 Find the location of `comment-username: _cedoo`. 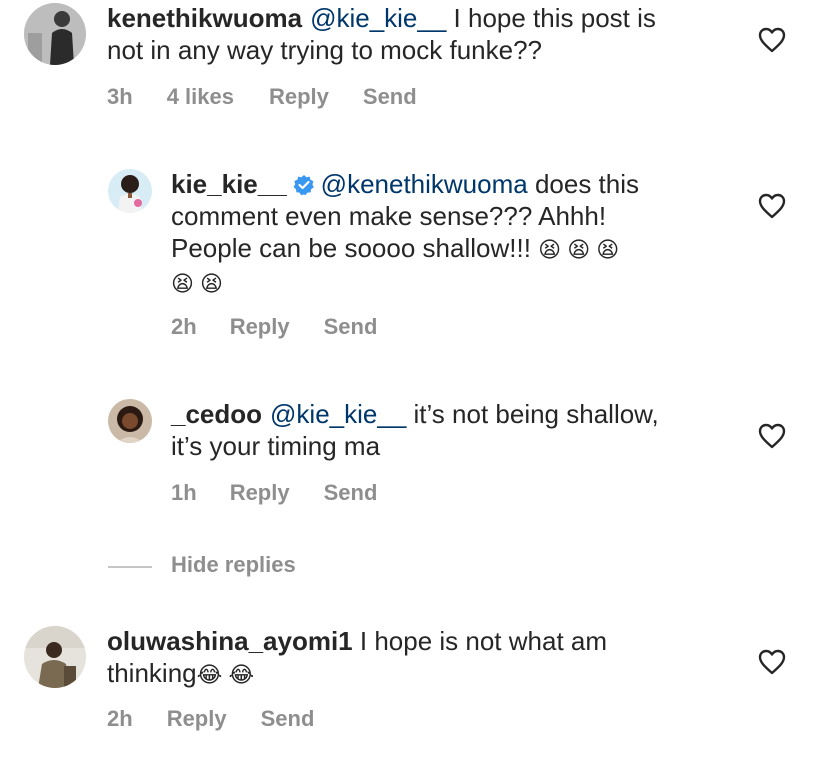

comment-username: _cedoo is located at coordinates (216, 414).